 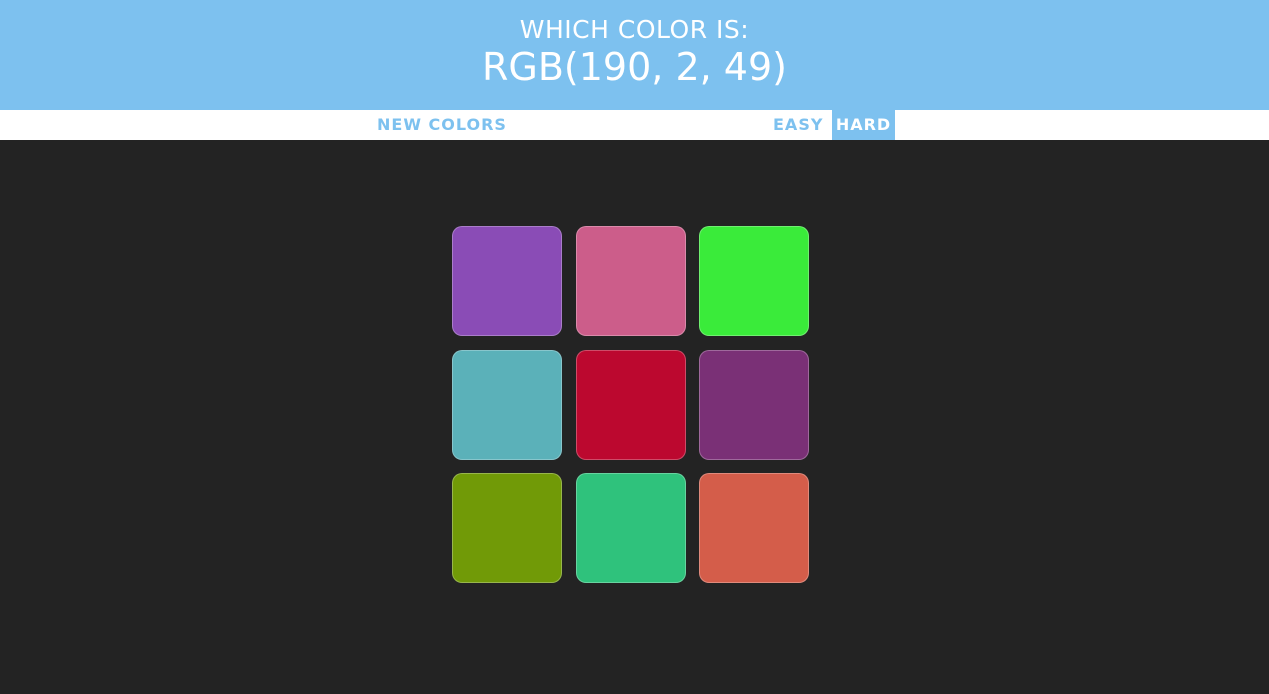 I want to click on control-stripe: NEW COLORS EASY HARD, so click(x=634, y=125).